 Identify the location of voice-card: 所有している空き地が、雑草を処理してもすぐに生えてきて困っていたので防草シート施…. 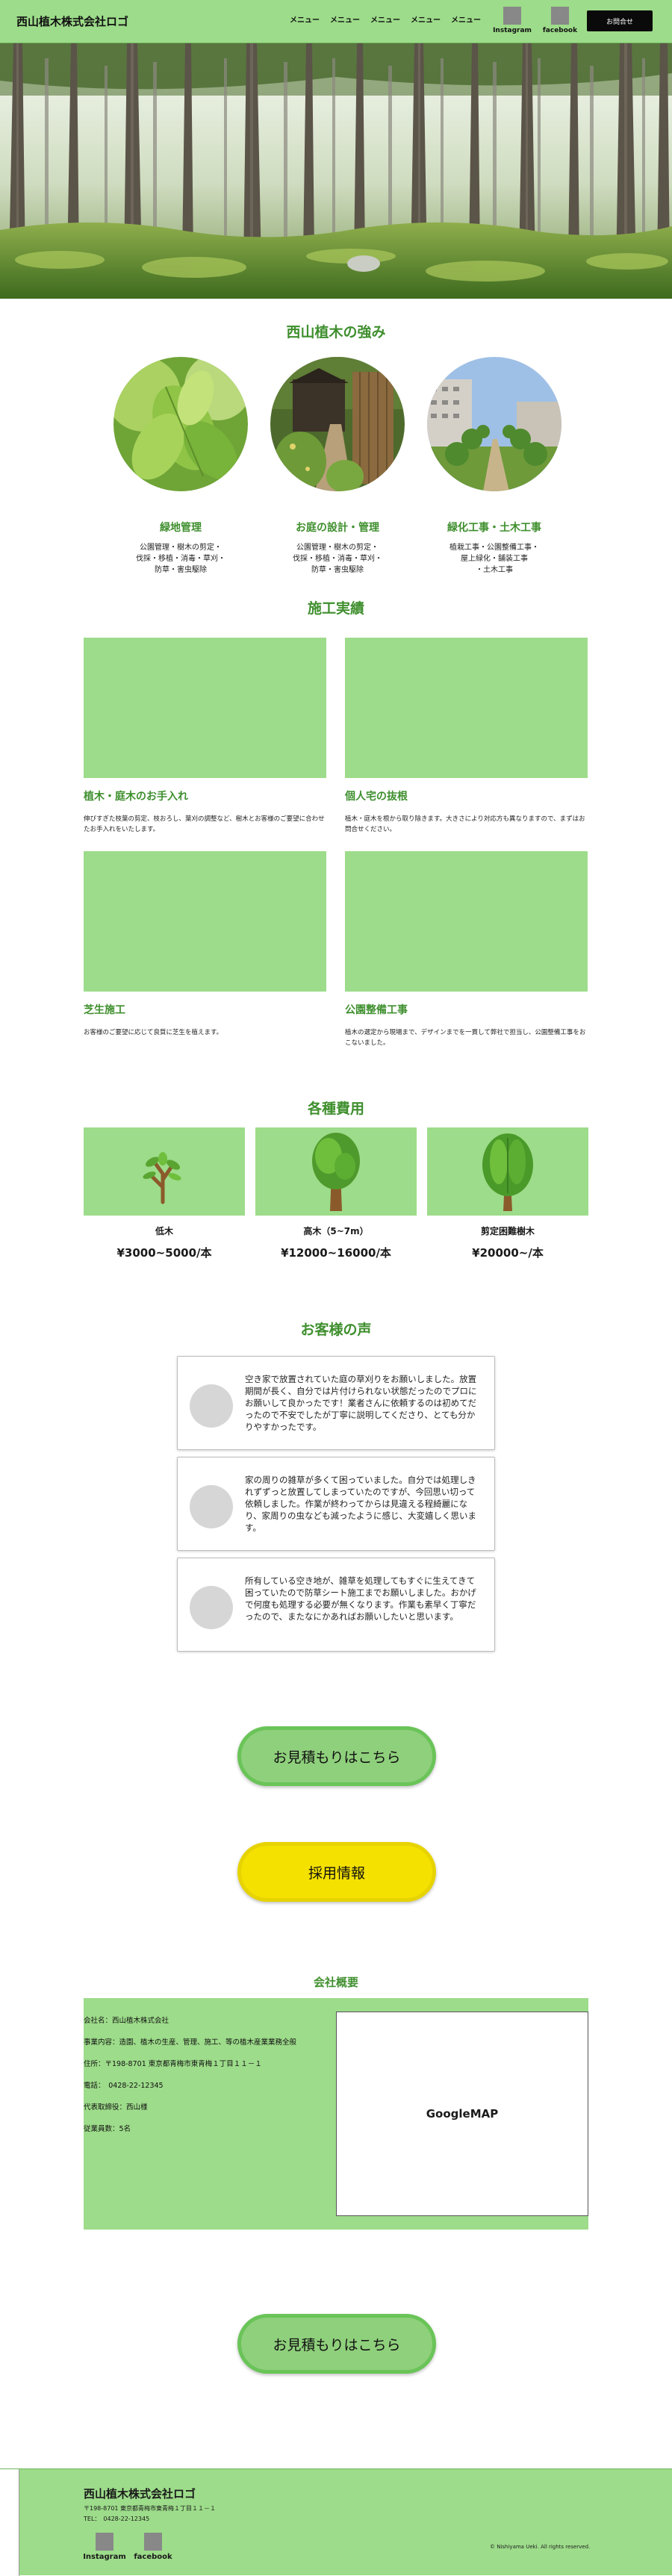
(336, 1605).